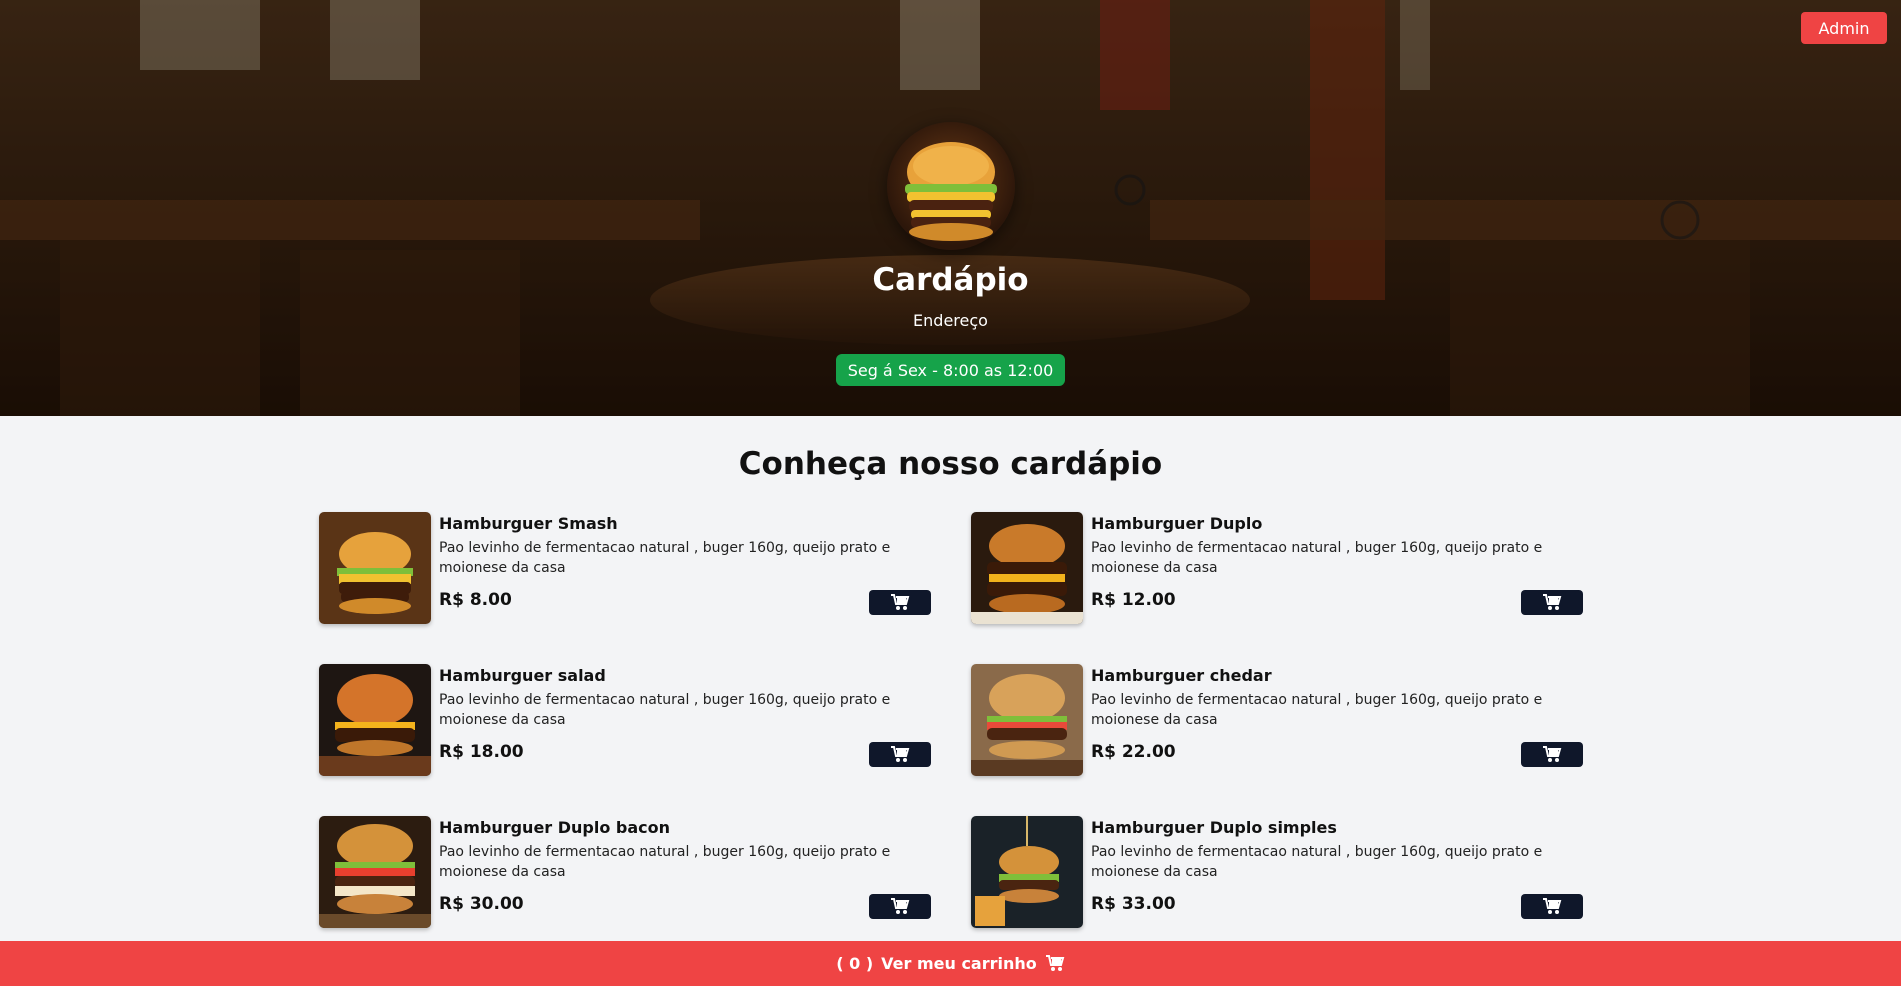 This screenshot has width=1901, height=986. I want to click on item-price: R$ 30.00, so click(481, 904).